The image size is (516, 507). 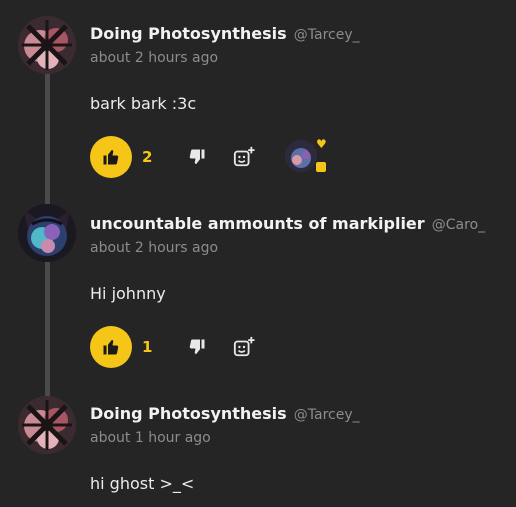 I want to click on reactor-avatar-icon, so click(x=301, y=156).